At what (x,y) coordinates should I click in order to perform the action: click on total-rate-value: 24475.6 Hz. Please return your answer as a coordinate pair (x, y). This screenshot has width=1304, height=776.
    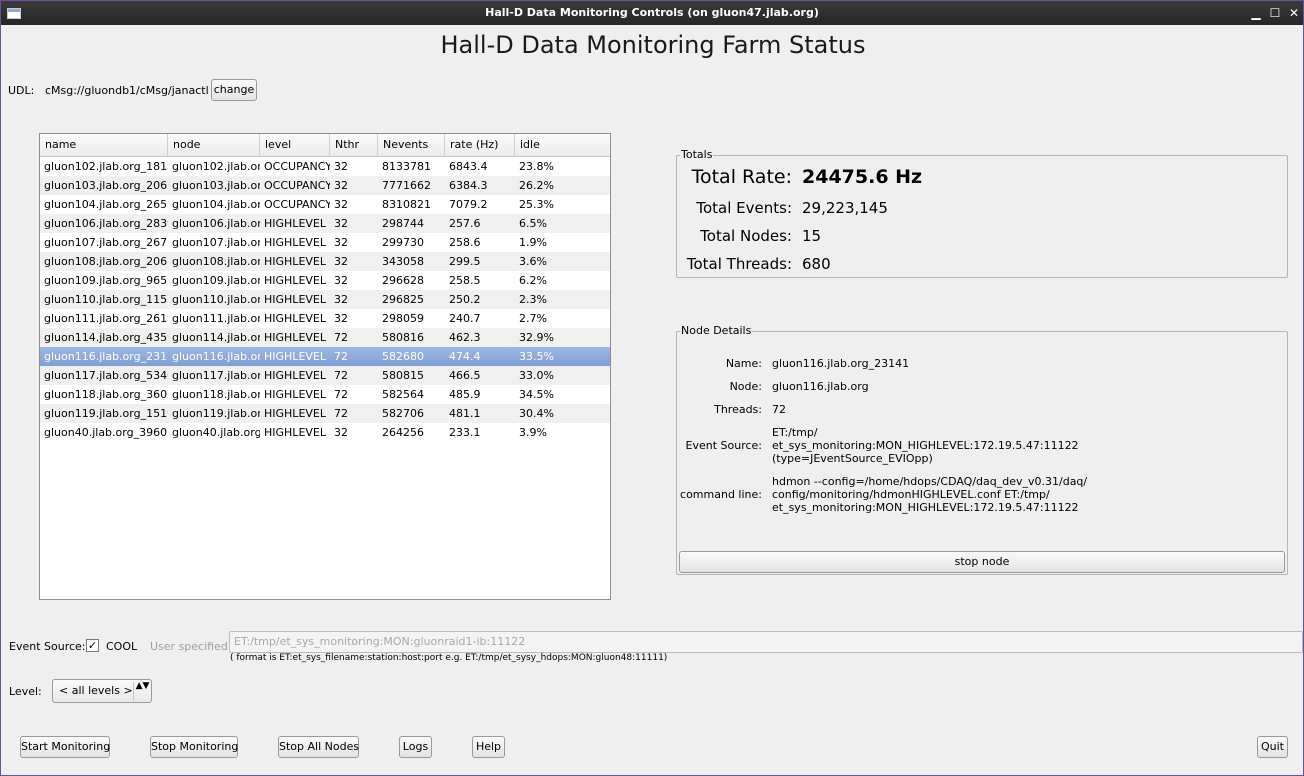
    Looking at the image, I should click on (862, 177).